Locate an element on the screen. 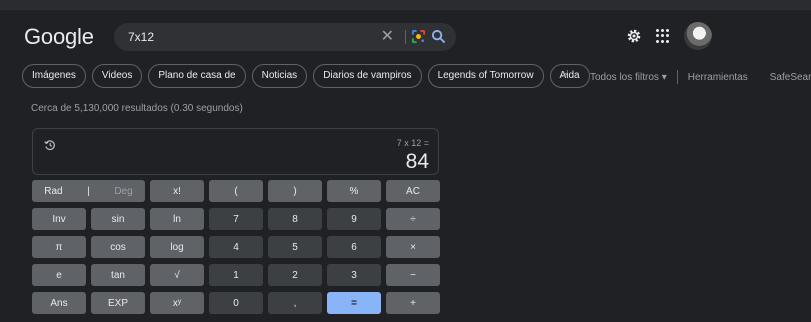  chip-vampire-diaries: Diarios de vampiros is located at coordinates (367, 76).